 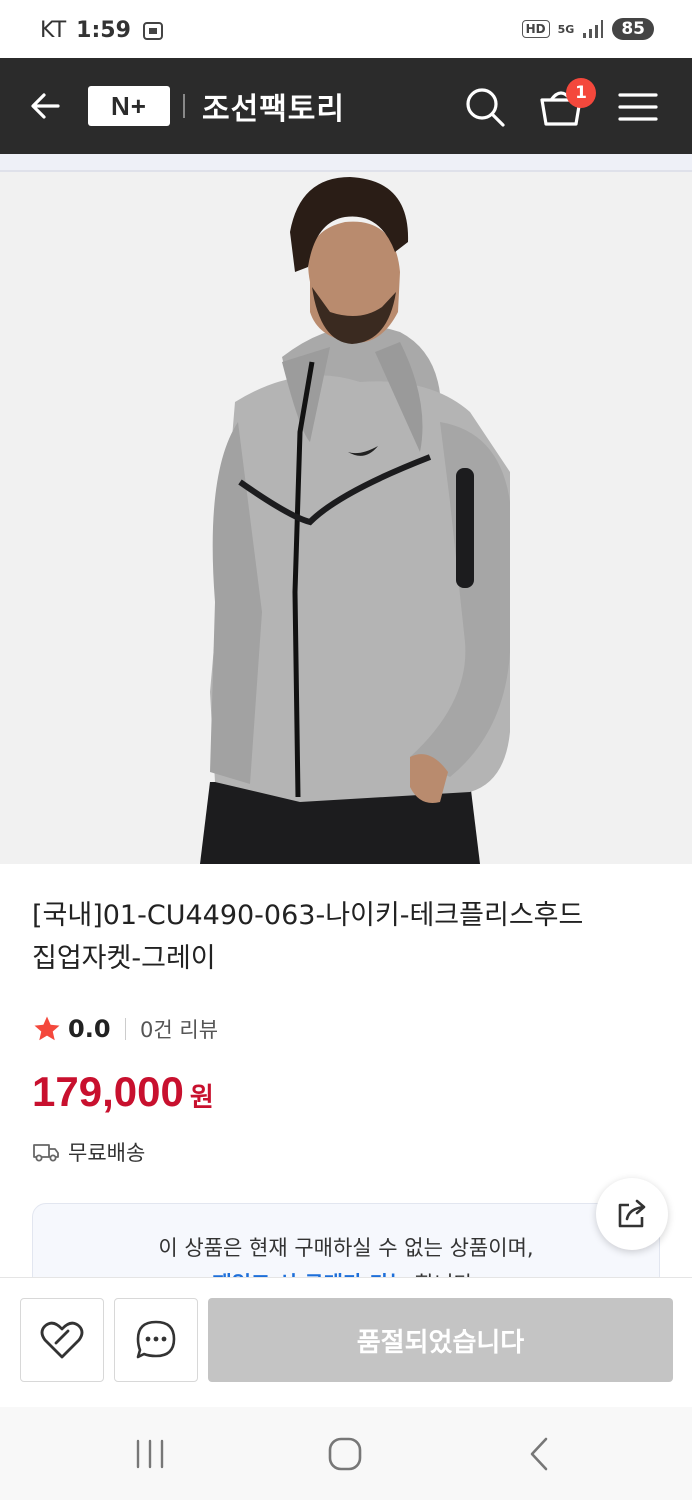 I want to click on heart-icon, so click(x=62, y=1340).